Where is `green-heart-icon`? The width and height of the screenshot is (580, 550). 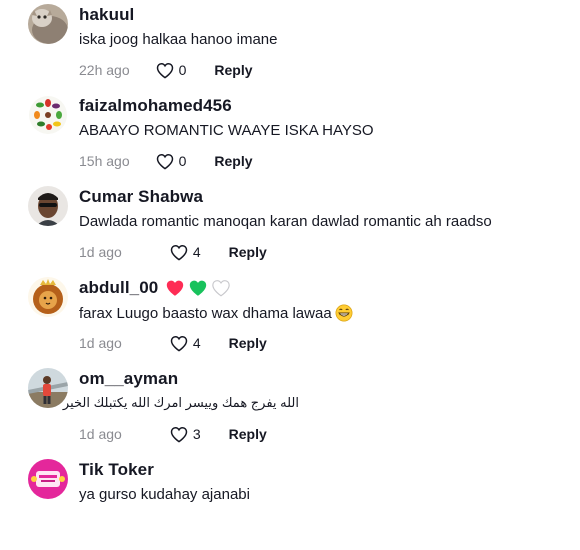 green-heart-icon is located at coordinates (198, 288).